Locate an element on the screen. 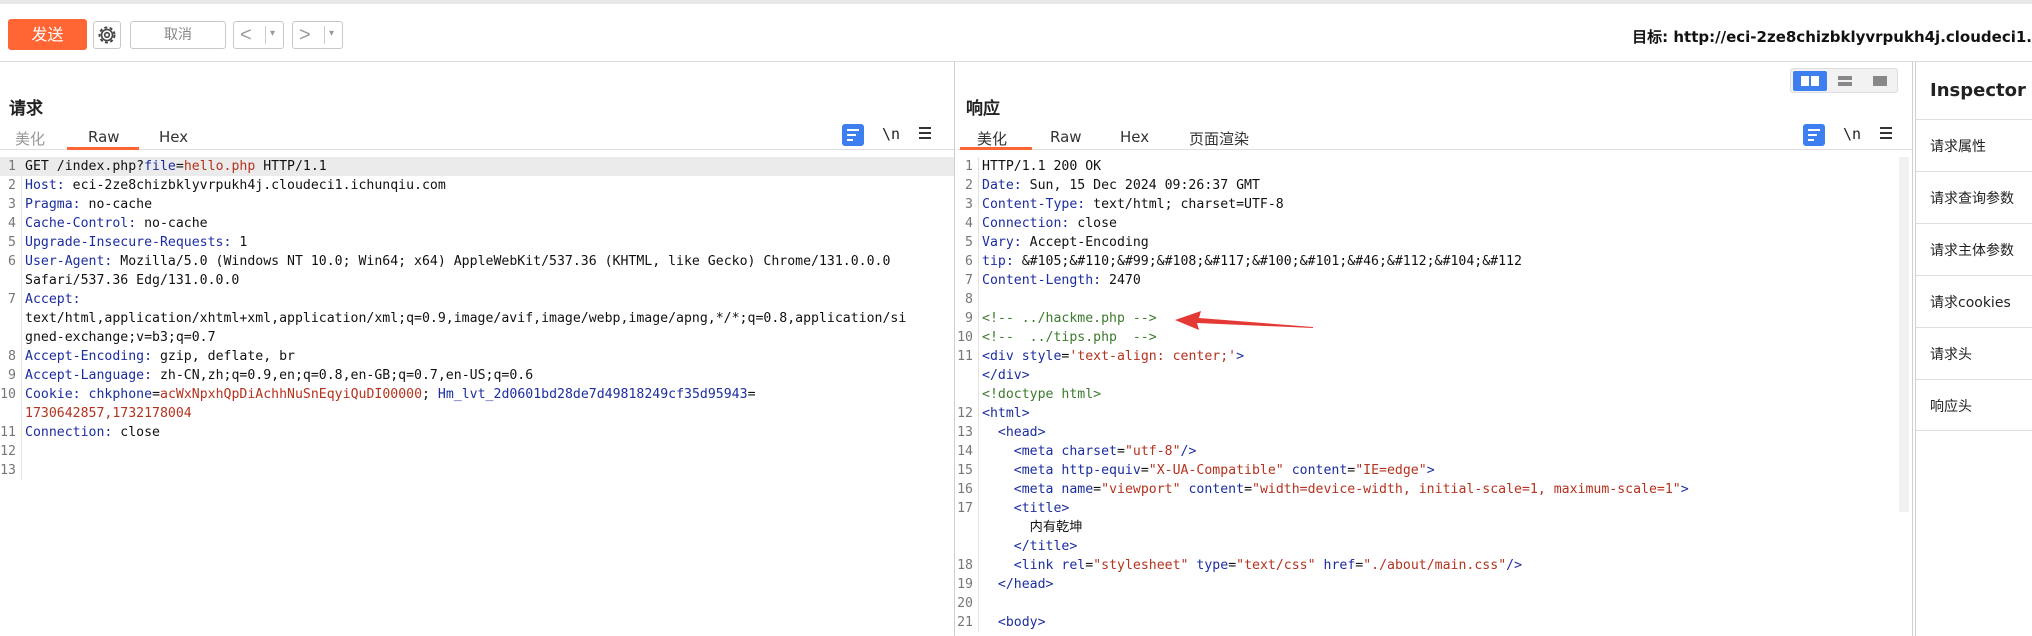 The width and height of the screenshot is (2032, 636). code-line: 1730642857,1732178004 is located at coordinates (477, 413).